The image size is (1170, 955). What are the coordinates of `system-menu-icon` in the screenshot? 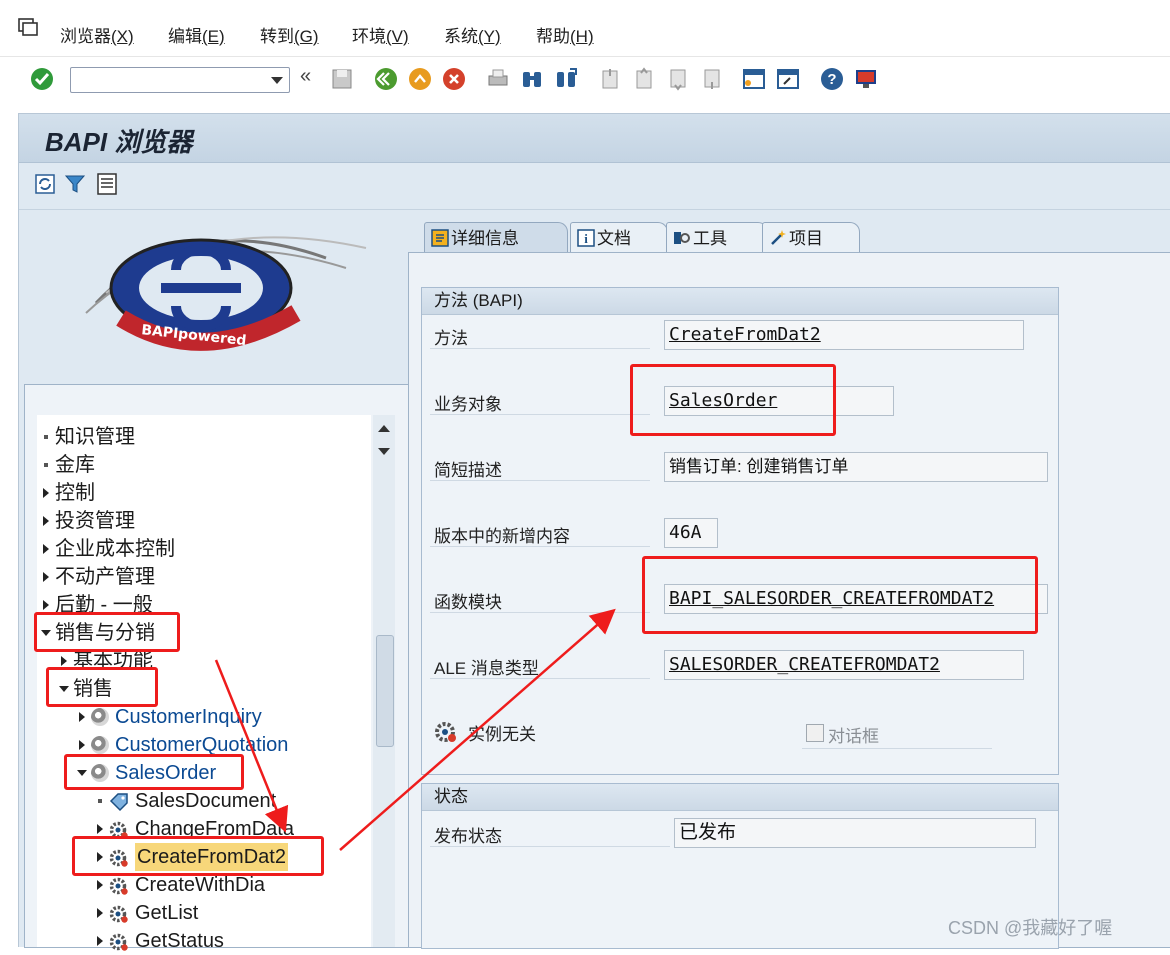 It's located at (28, 27).